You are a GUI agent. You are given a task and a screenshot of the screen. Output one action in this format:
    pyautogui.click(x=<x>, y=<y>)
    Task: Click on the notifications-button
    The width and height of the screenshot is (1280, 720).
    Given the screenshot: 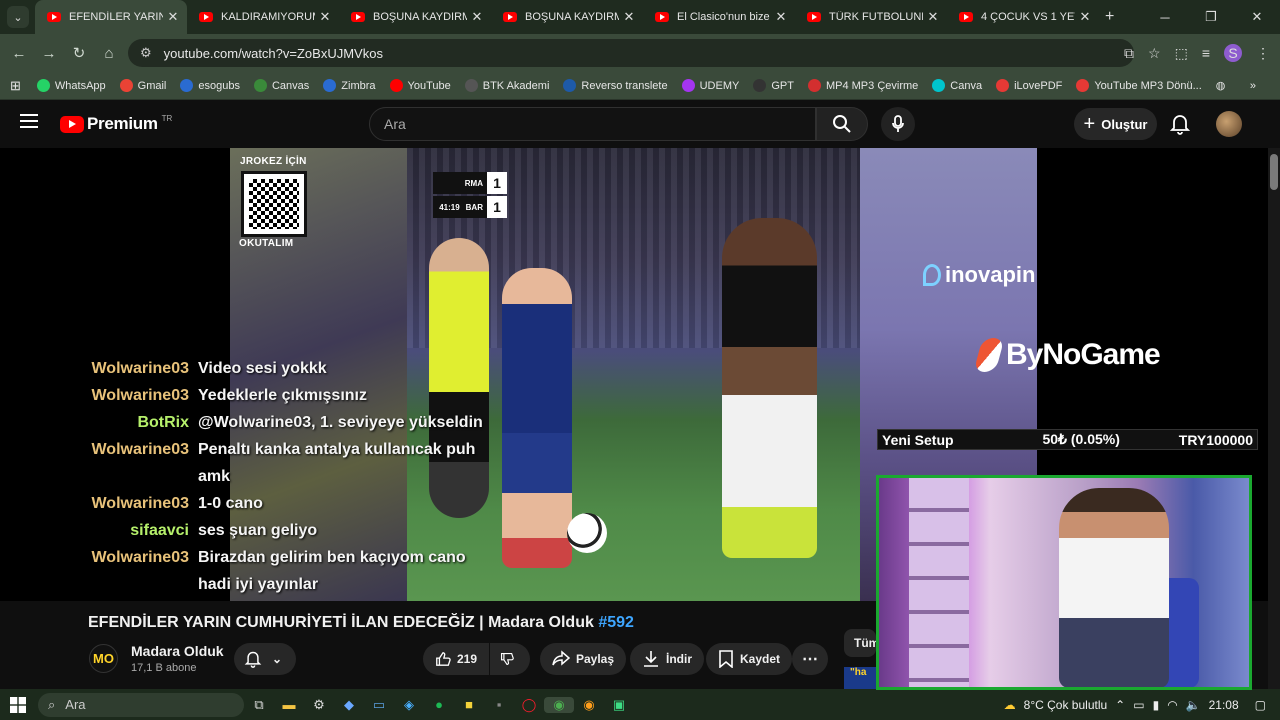 What is the action you would take?
    pyautogui.click(x=1180, y=126)
    